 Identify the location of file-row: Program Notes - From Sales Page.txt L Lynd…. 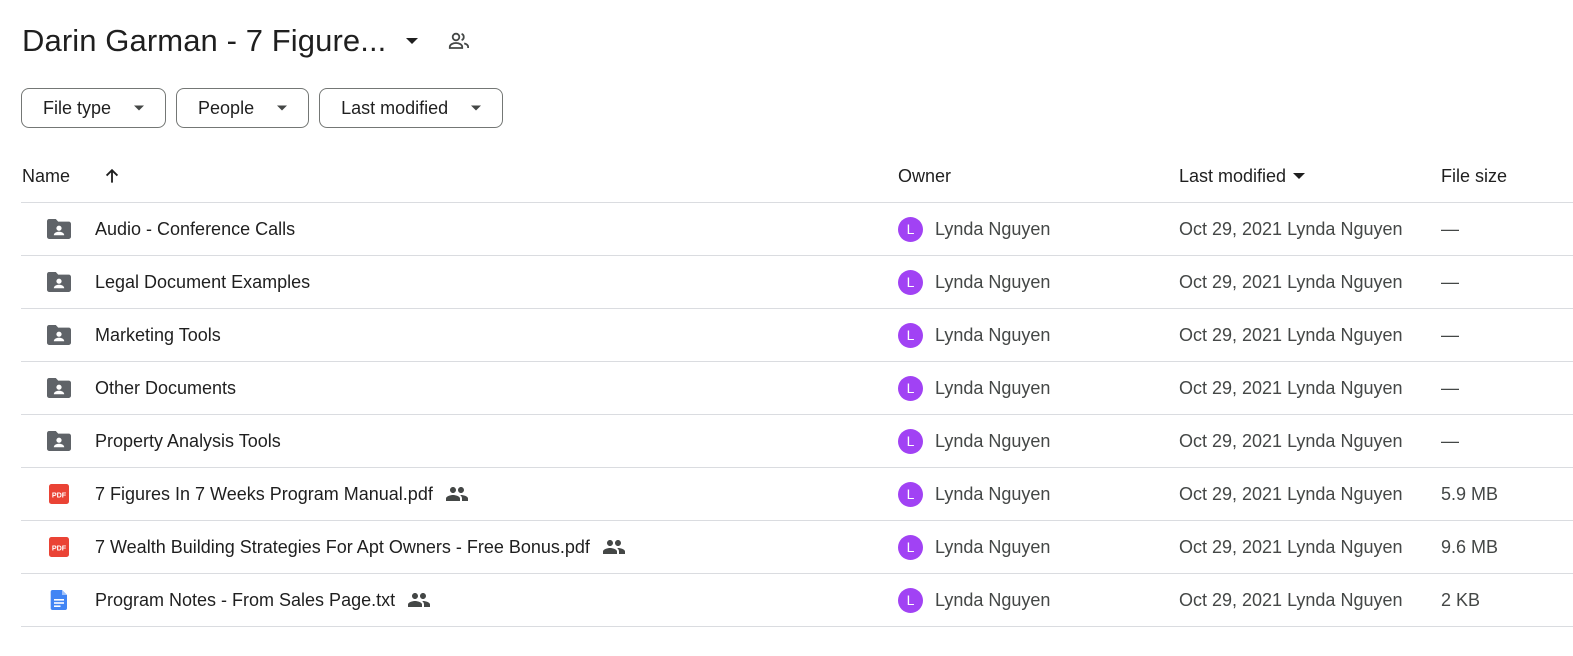
(797, 600).